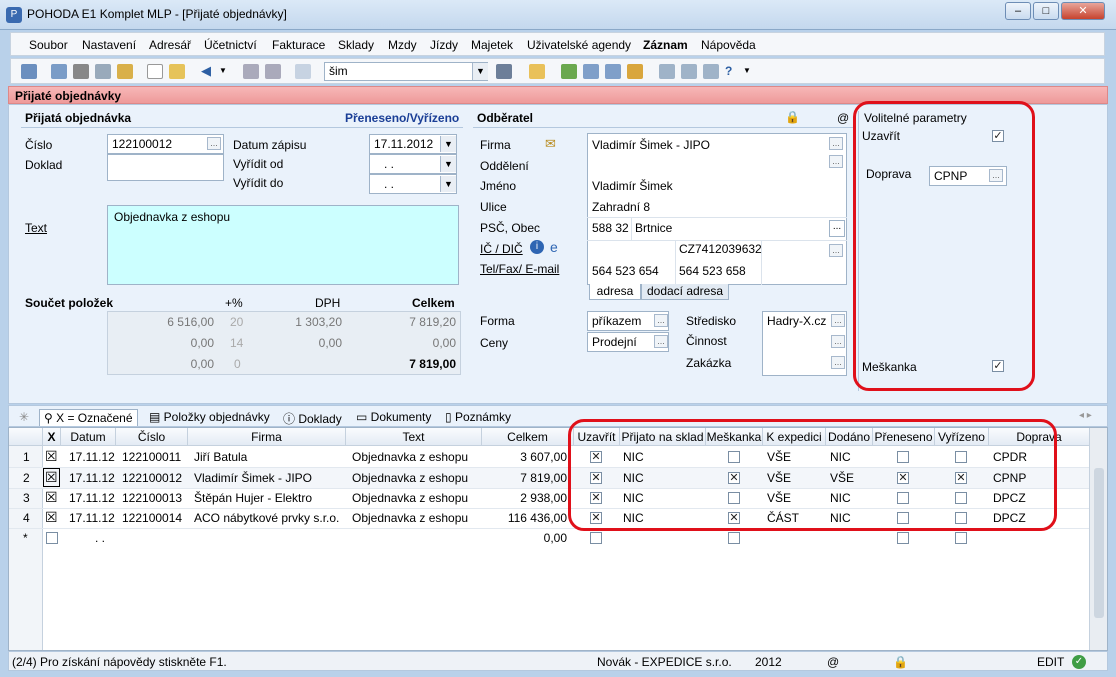 This screenshot has width=1116, height=677. What do you see at coordinates (1046, 11) in the screenshot?
I see `maximize-button: □` at bounding box center [1046, 11].